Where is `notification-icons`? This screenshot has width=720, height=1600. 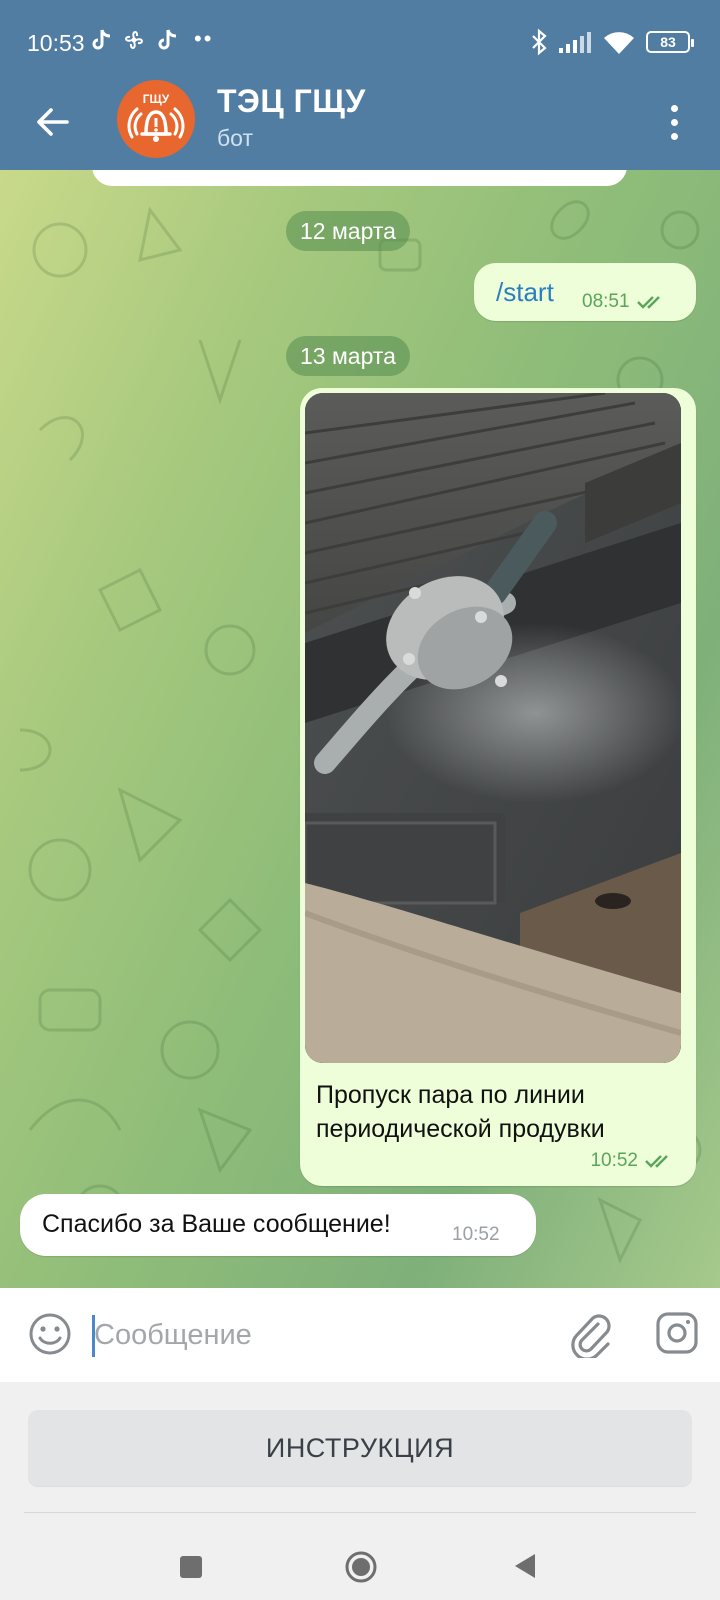
notification-icons is located at coordinates (134, 40).